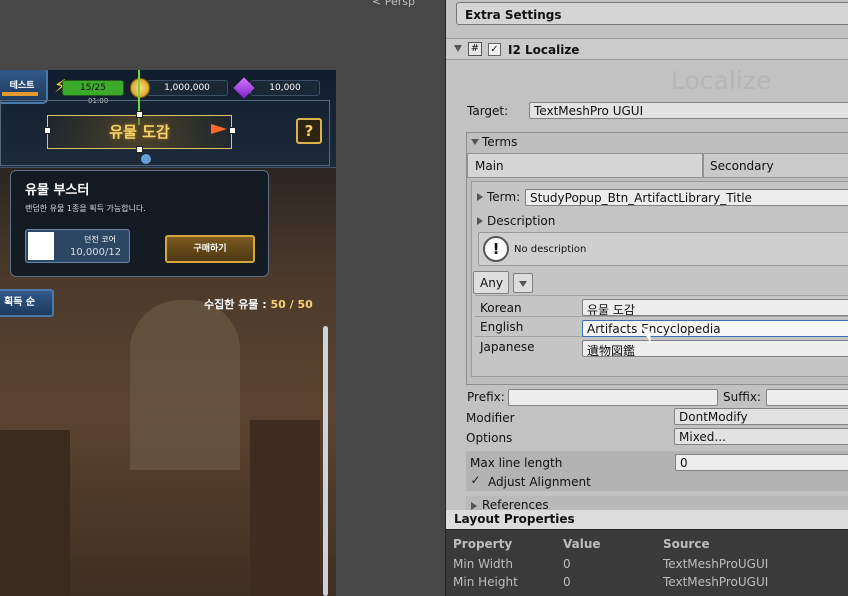 This screenshot has height=596, width=848. What do you see at coordinates (539, 482) in the screenshot?
I see `adjust-alignment-label: Adjust Alignment` at bounding box center [539, 482].